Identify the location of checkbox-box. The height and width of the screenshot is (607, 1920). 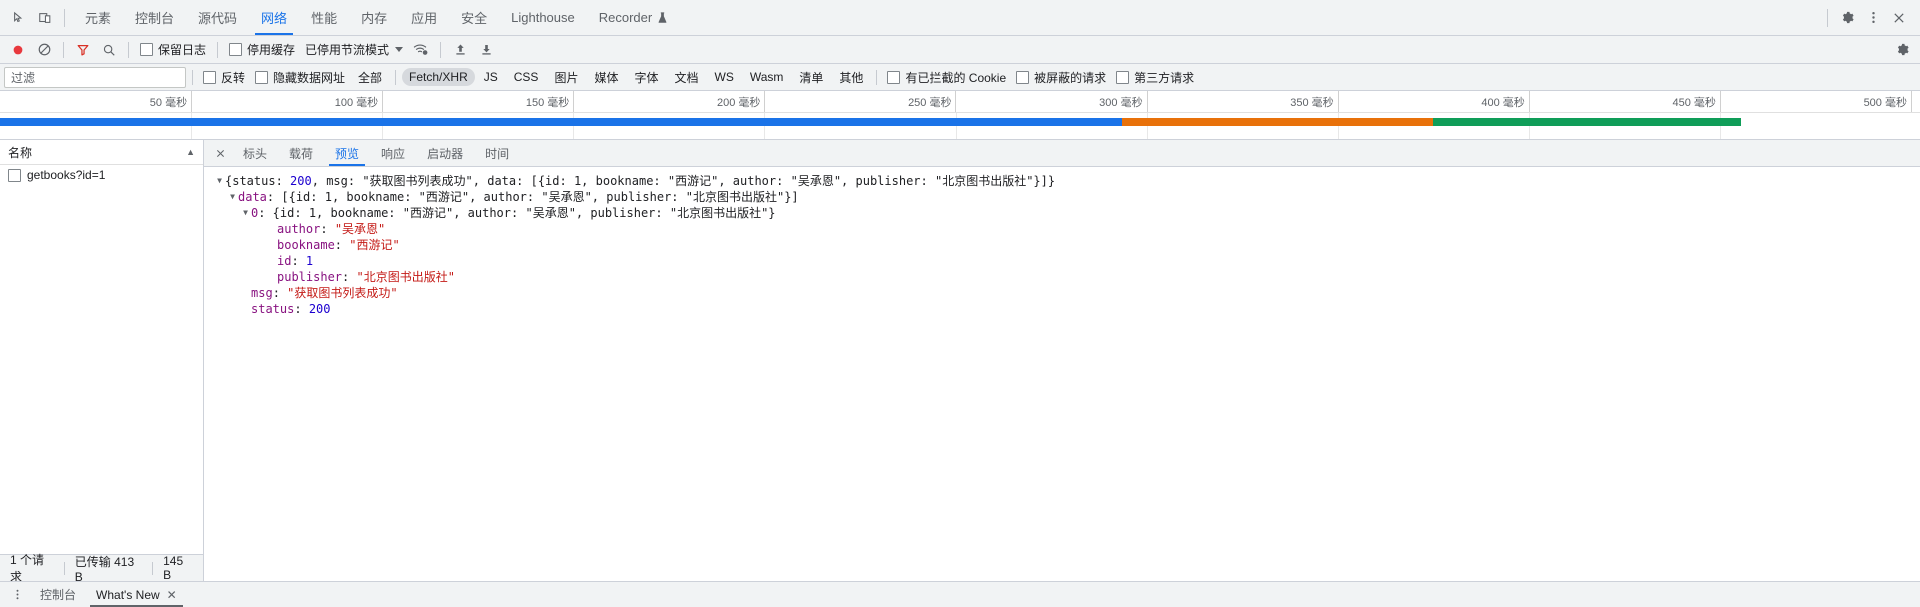
(209, 77).